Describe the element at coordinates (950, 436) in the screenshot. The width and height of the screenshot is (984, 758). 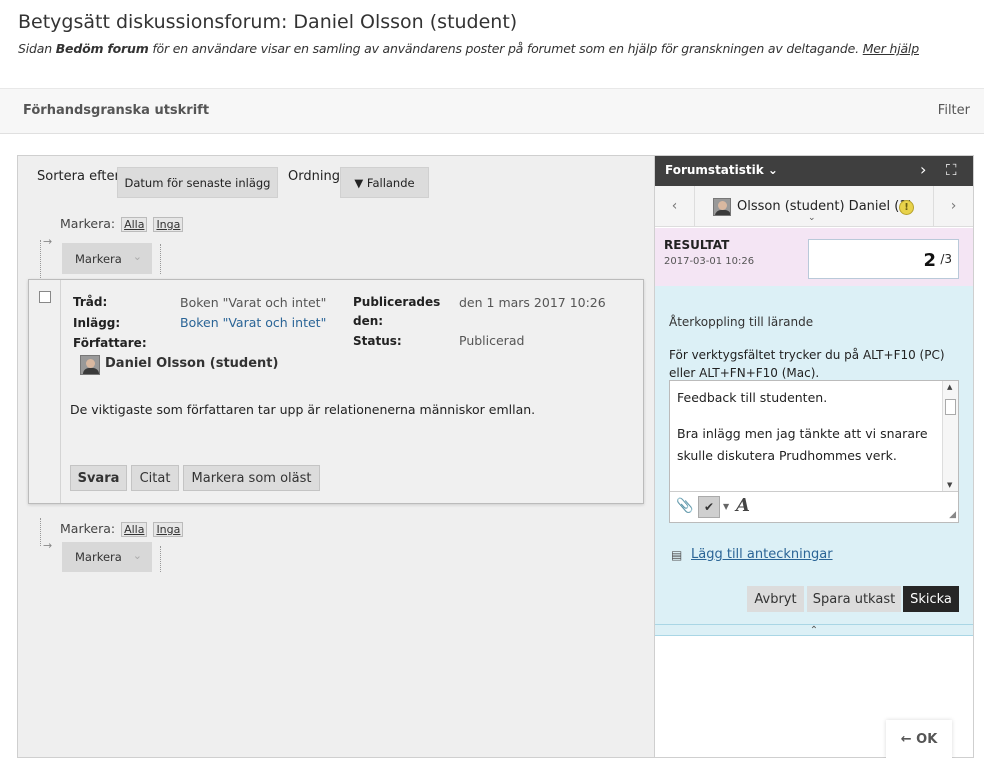
I see `editor-scrollbar: ▲ ▼` at that location.